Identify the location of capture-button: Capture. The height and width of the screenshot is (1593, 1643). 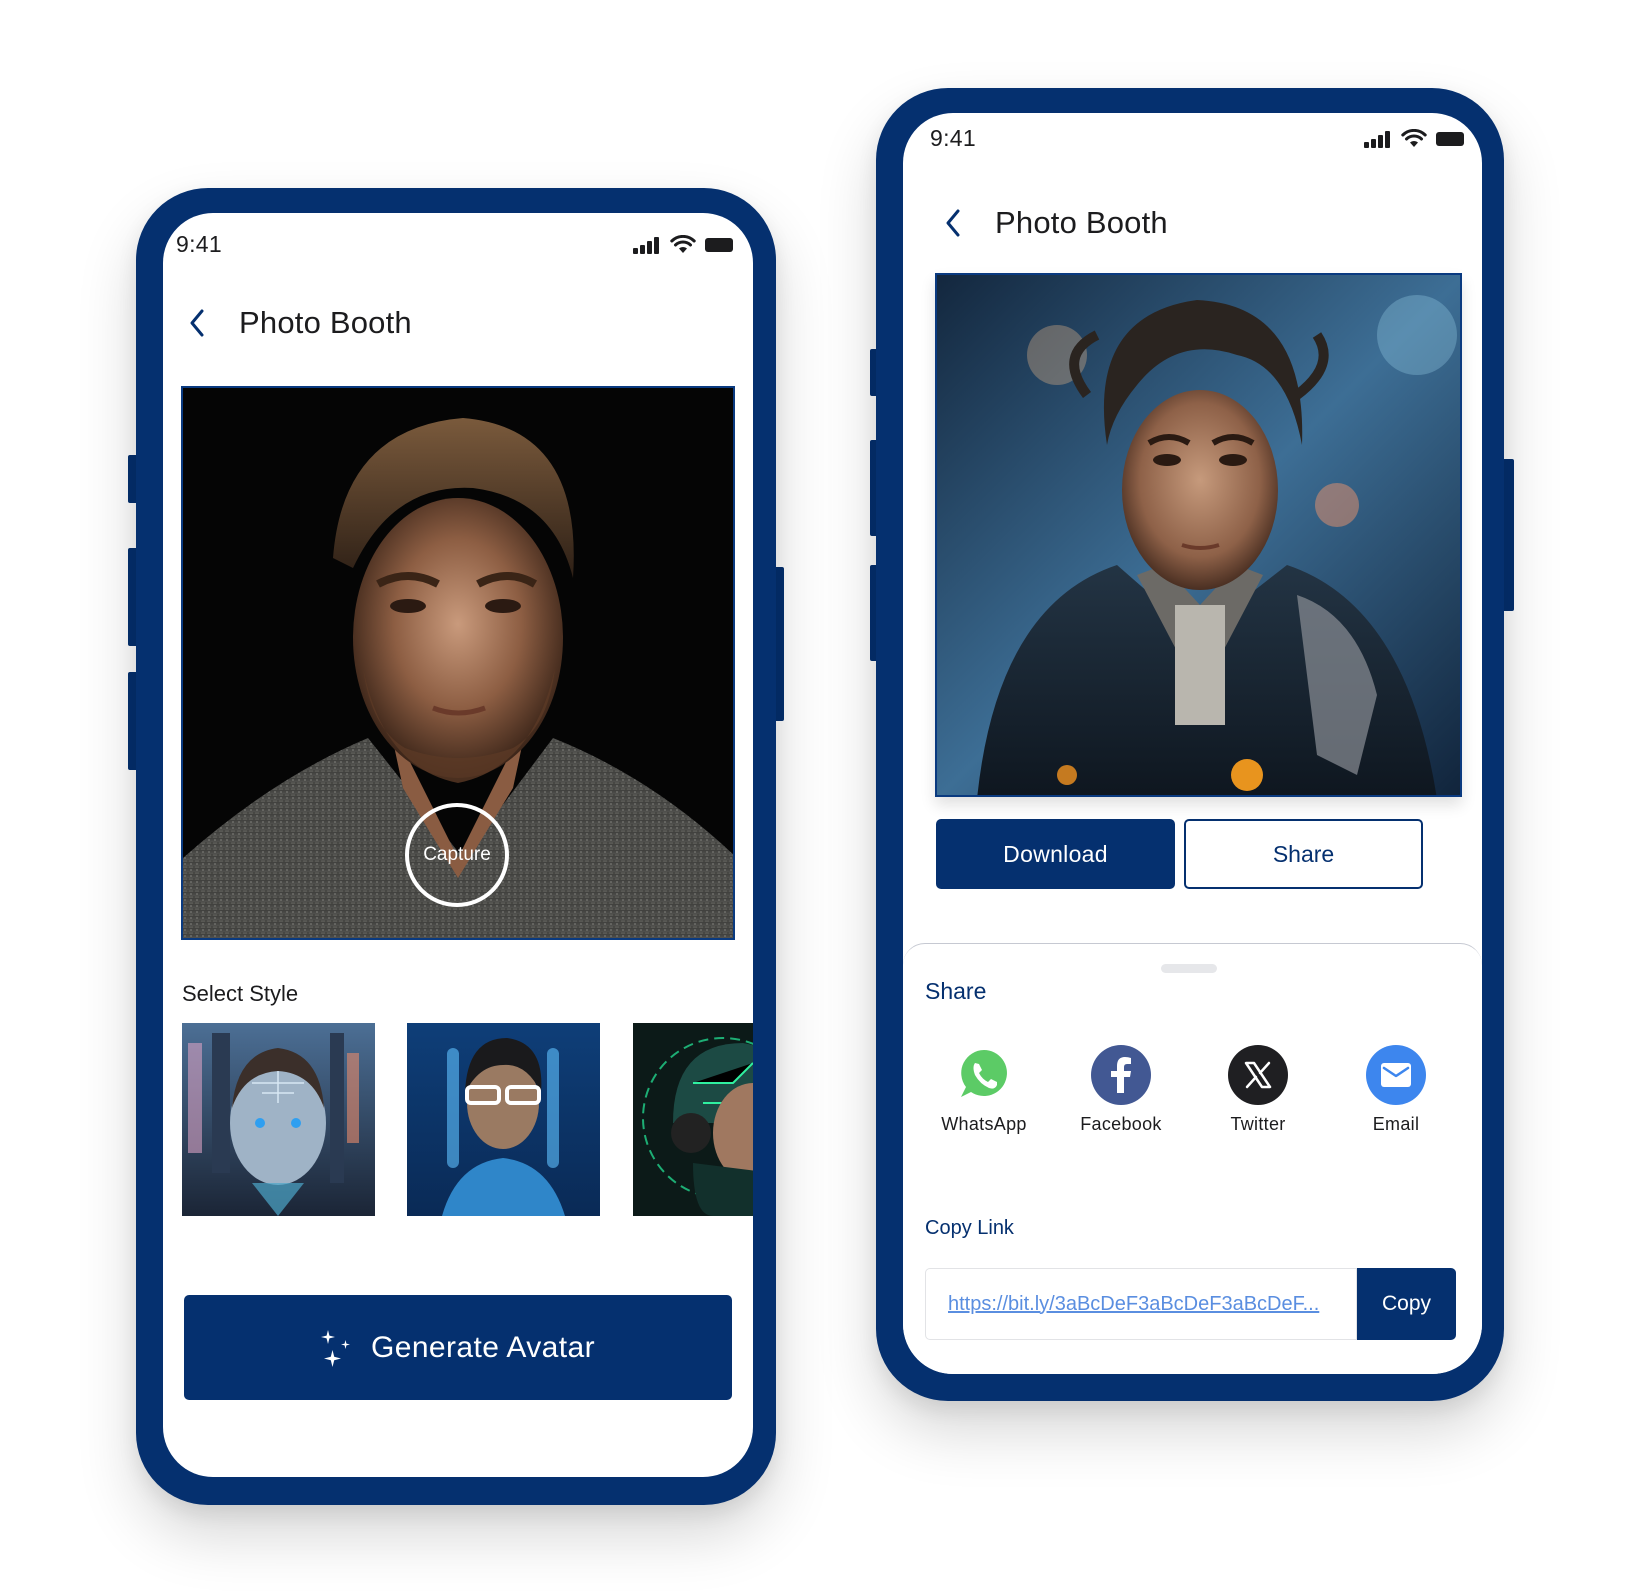
(457, 855).